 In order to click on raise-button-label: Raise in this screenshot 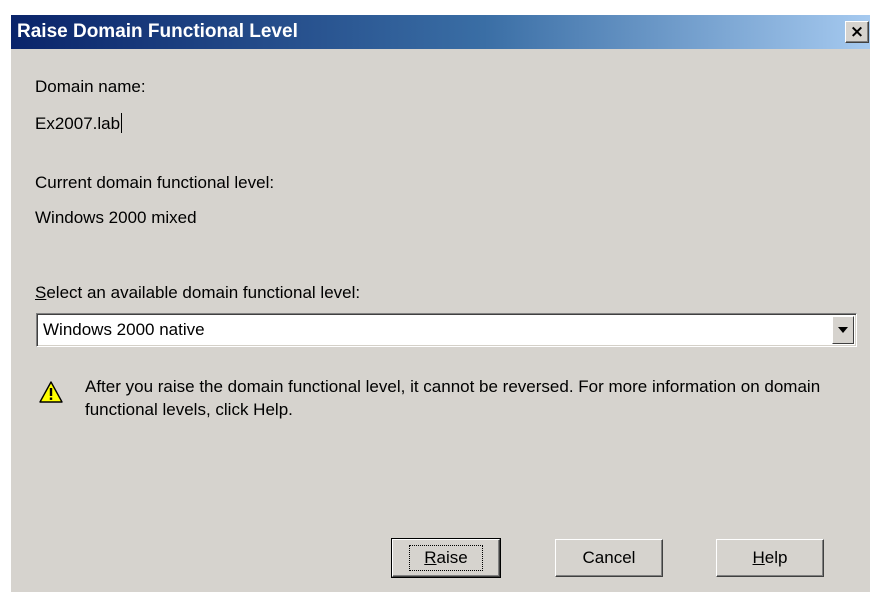, I will do `click(446, 558)`.